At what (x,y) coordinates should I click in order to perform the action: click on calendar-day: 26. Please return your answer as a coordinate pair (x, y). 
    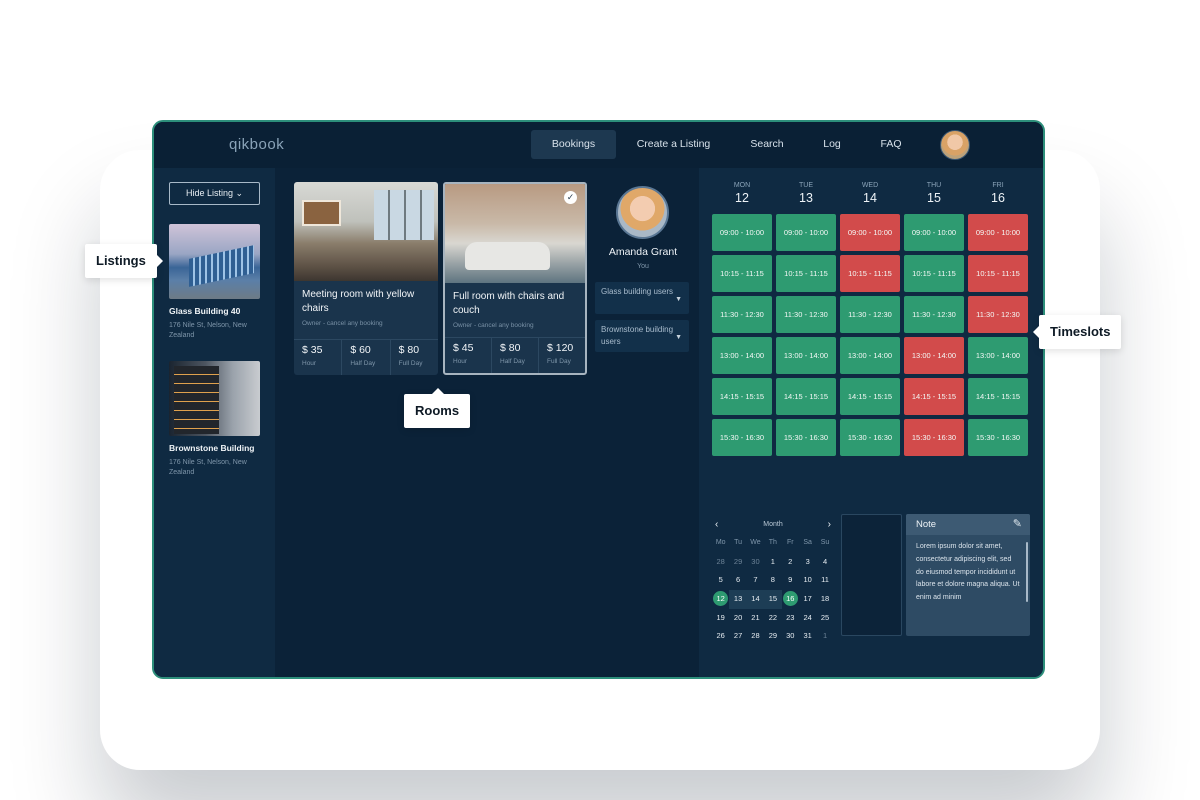
    Looking at the image, I should click on (720, 636).